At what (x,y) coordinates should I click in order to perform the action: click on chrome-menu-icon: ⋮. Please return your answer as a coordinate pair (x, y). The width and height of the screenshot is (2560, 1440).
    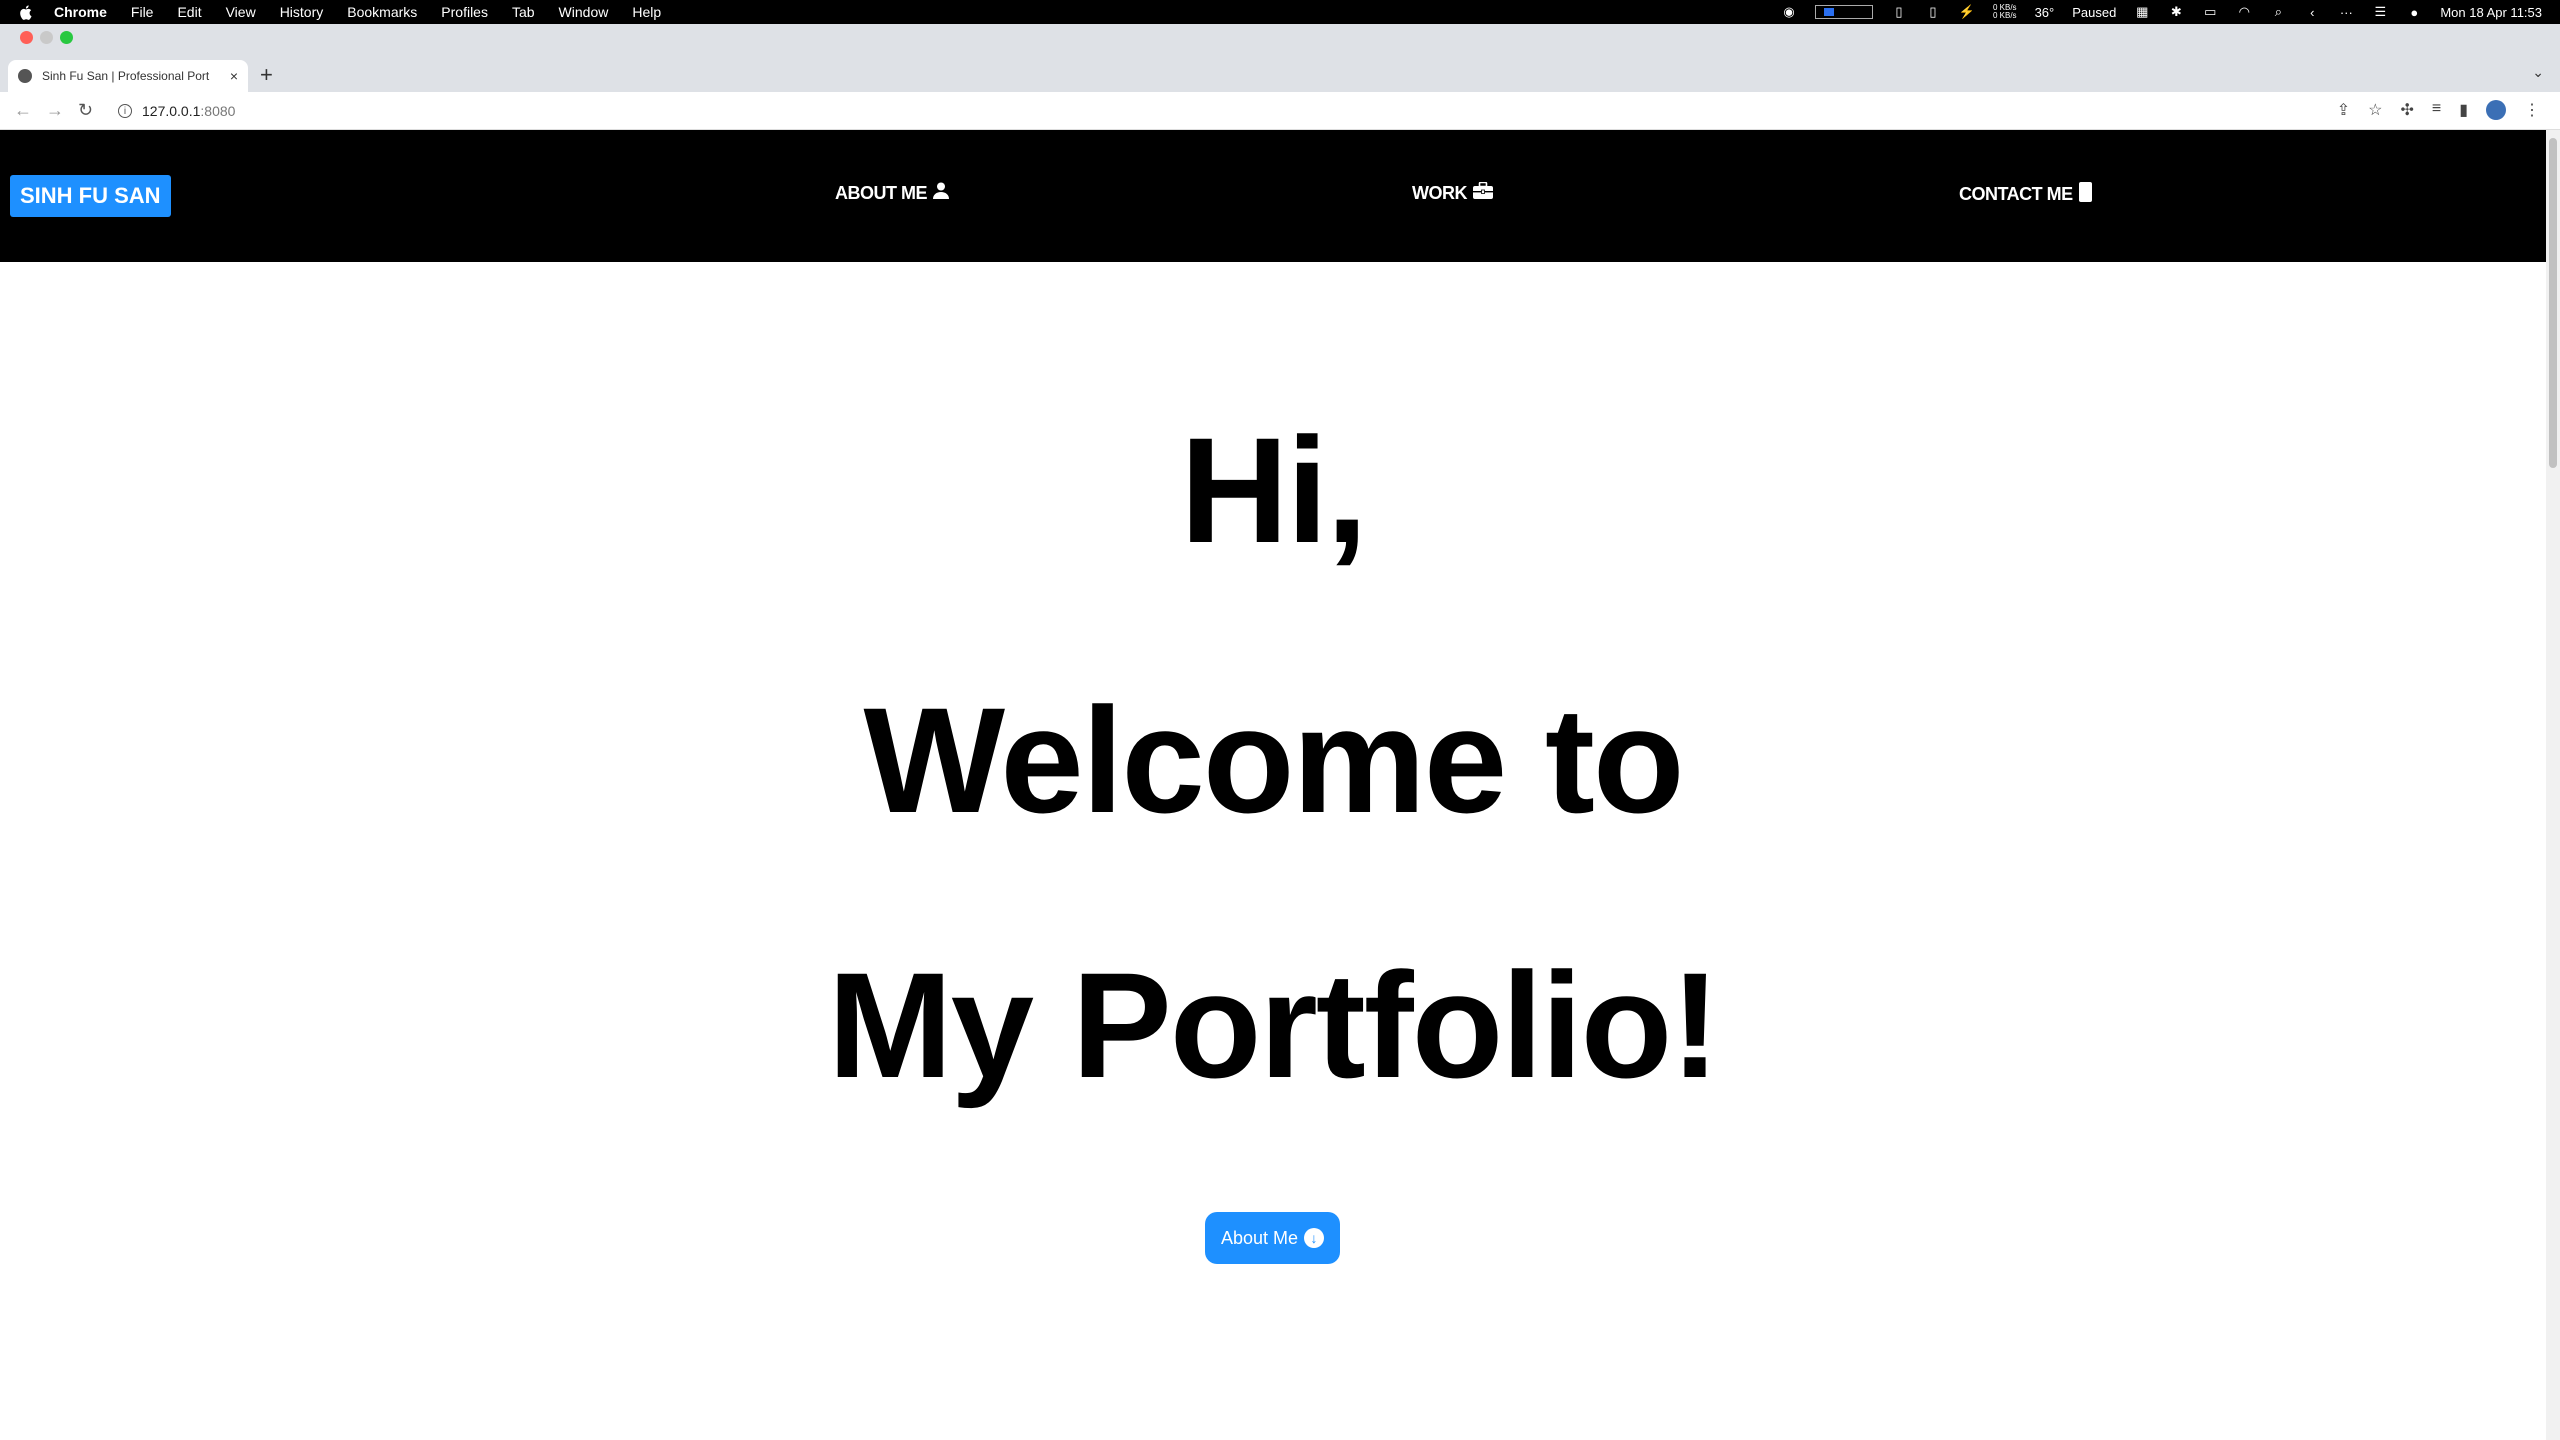
    Looking at the image, I should click on (2532, 110).